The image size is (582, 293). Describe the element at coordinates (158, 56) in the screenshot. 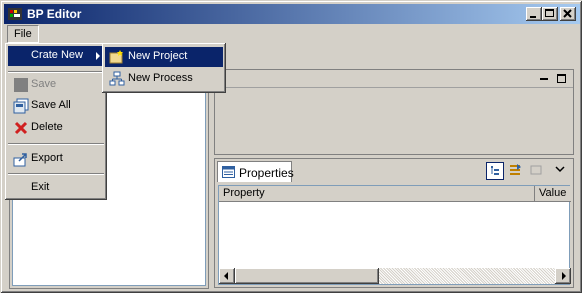

I see `menu-item-label: New Project` at that location.